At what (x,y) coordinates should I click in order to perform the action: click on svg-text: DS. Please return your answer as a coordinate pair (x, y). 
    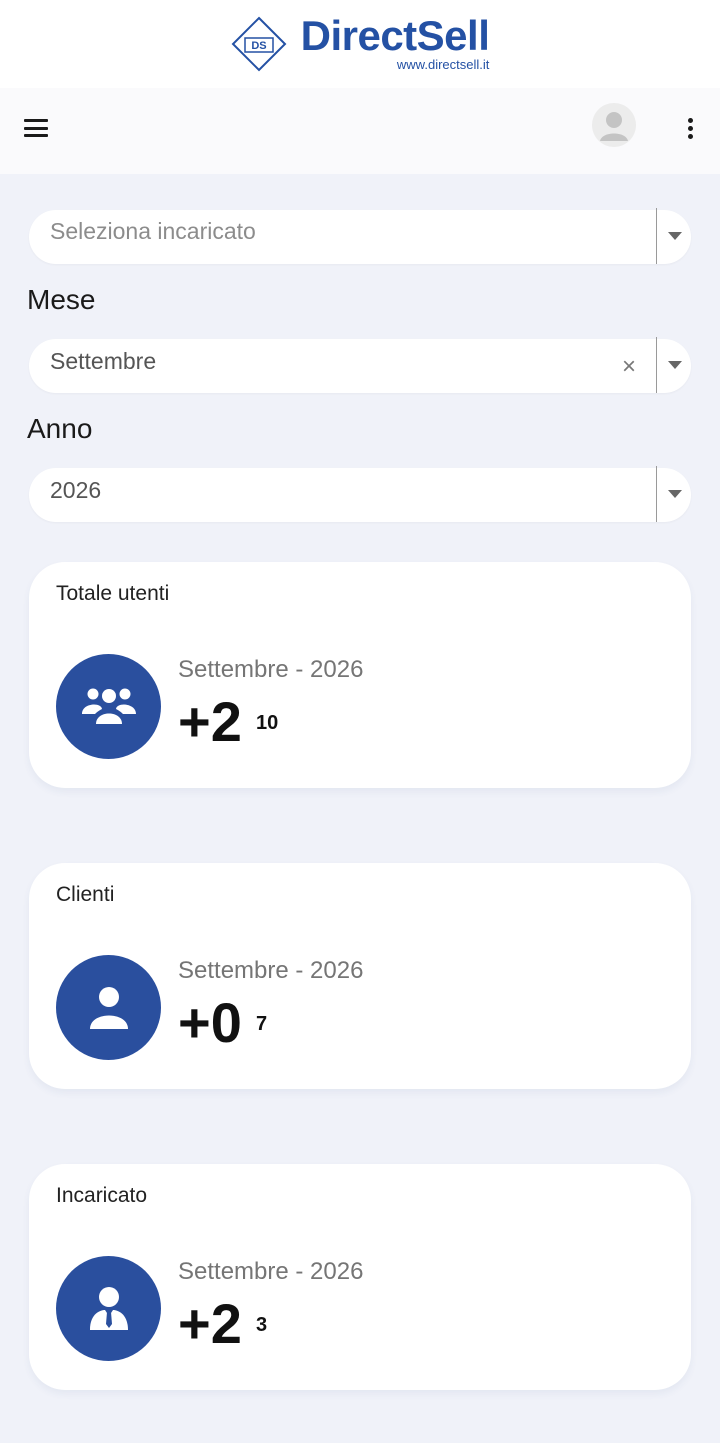
    Looking at the image, I should click on (258, 46).